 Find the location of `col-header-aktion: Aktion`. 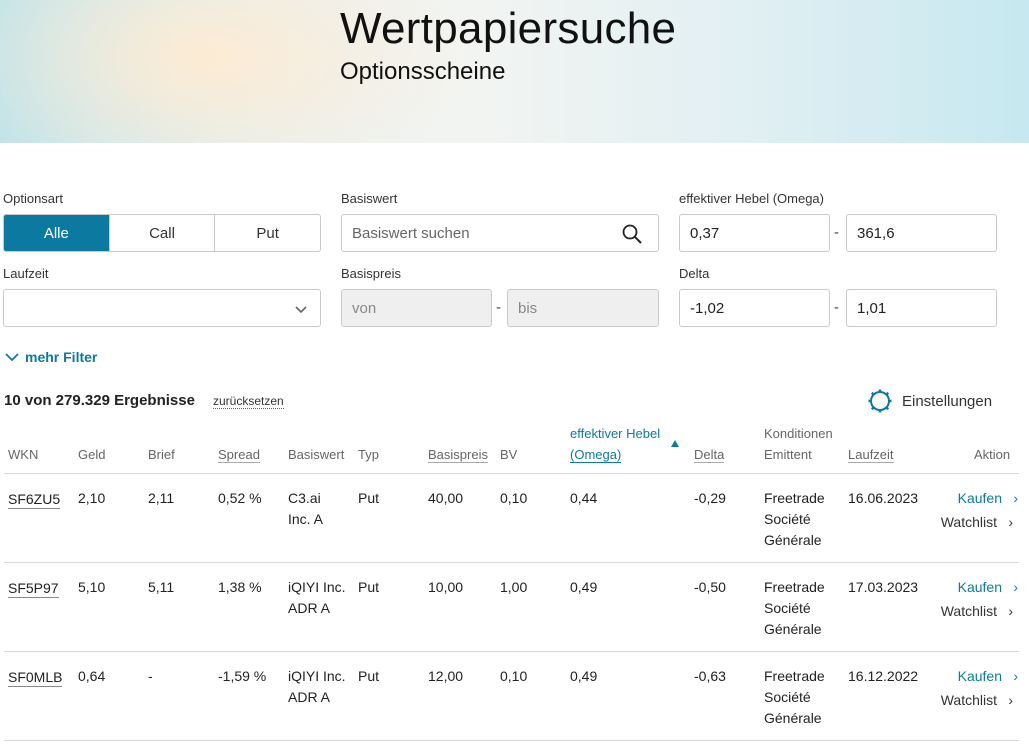

col-header-aktion: Aktion is located at coordinates (992, 454).